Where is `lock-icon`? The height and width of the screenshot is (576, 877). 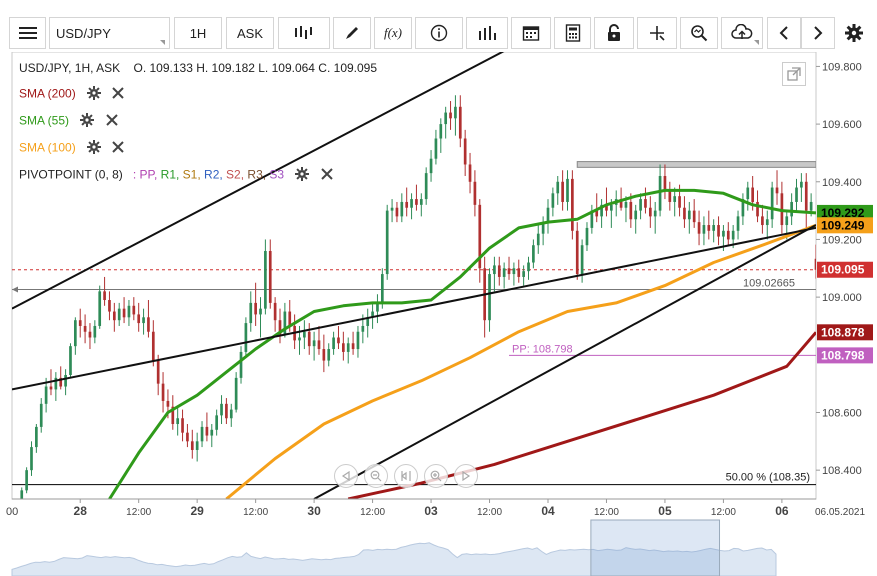
lock-icon is located at coordinates (614, 32).